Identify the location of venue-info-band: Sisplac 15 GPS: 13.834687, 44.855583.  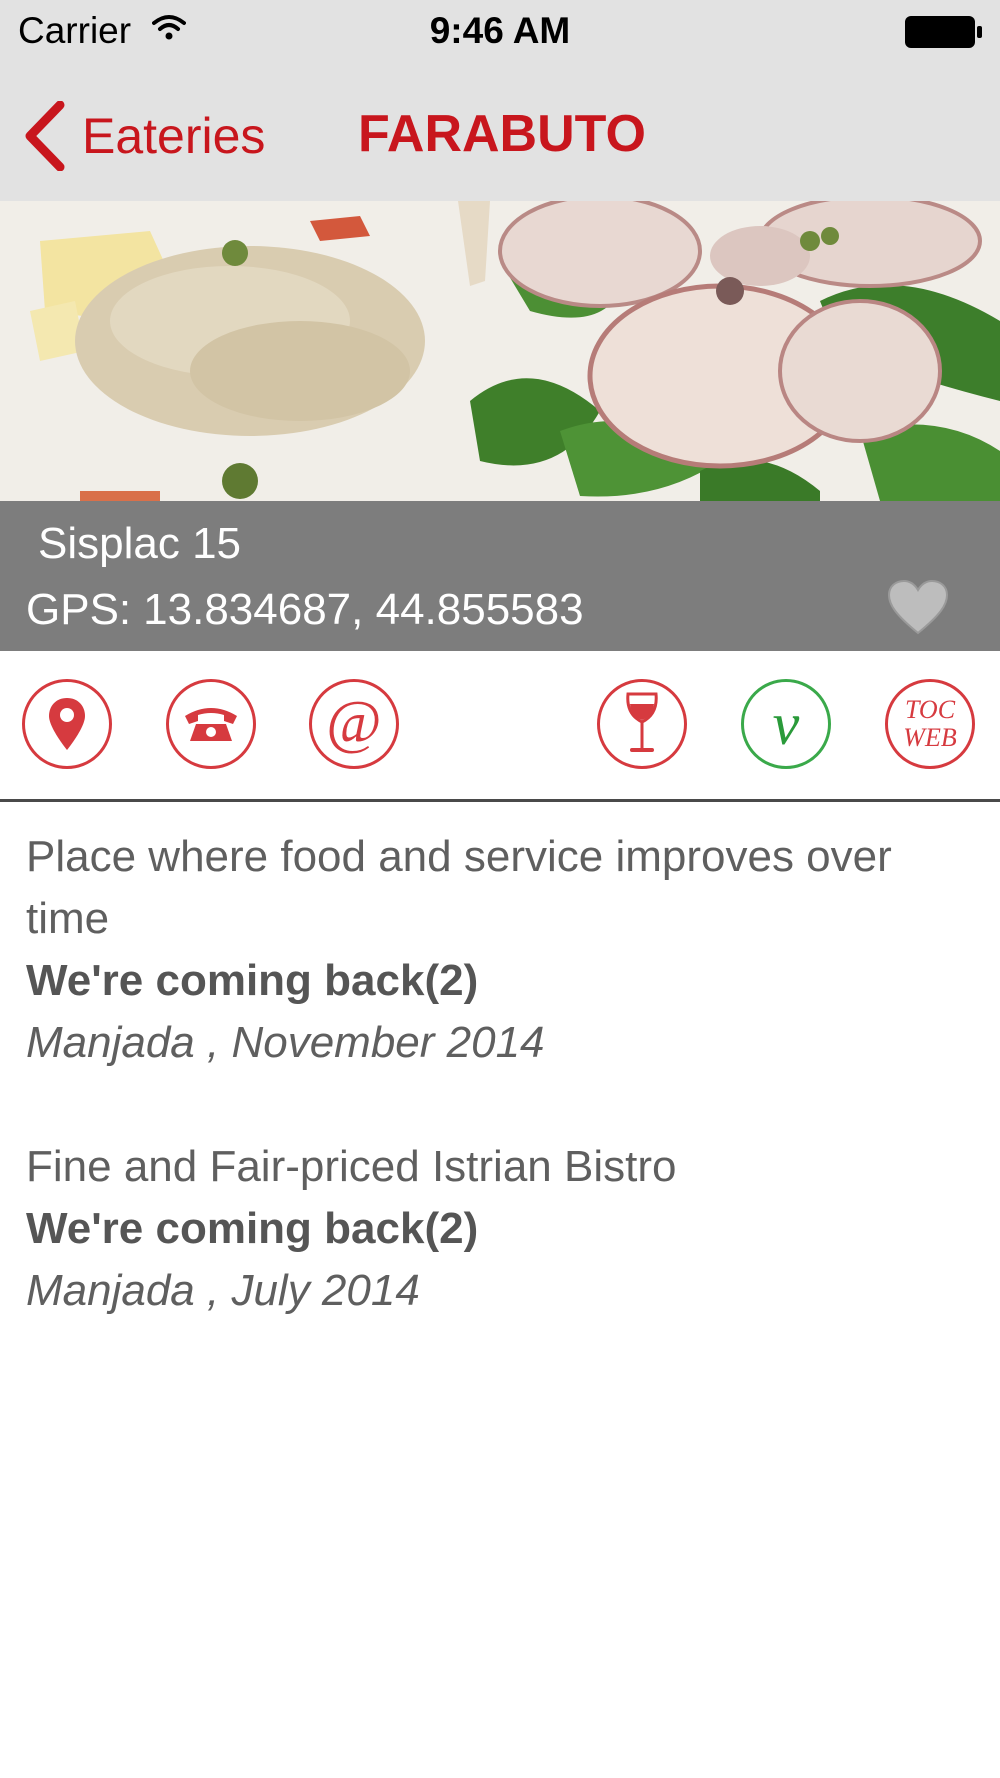
(500, 576).